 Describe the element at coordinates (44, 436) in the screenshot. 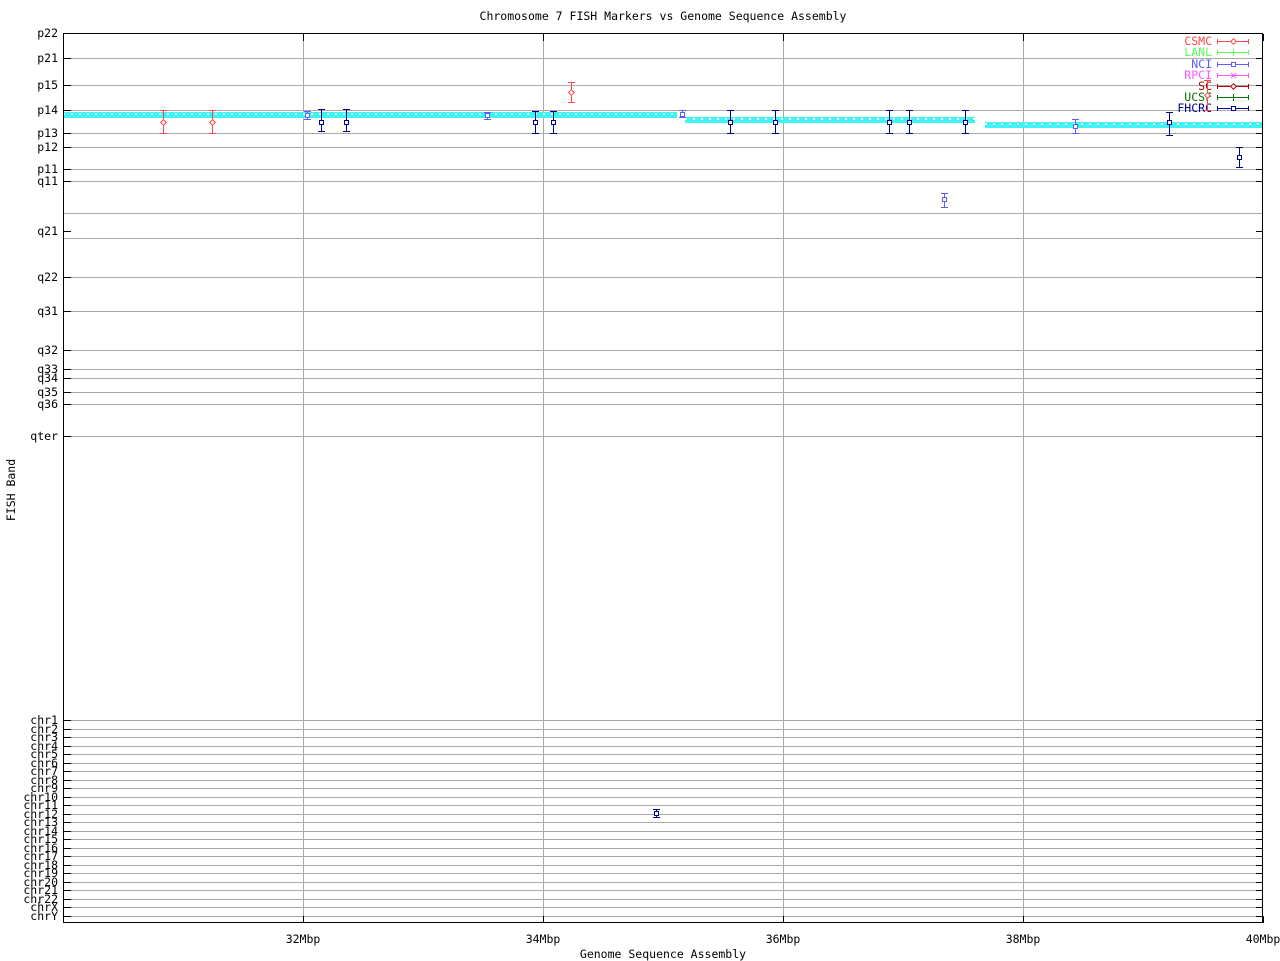

I see `band-label-qter: qter` at that location.